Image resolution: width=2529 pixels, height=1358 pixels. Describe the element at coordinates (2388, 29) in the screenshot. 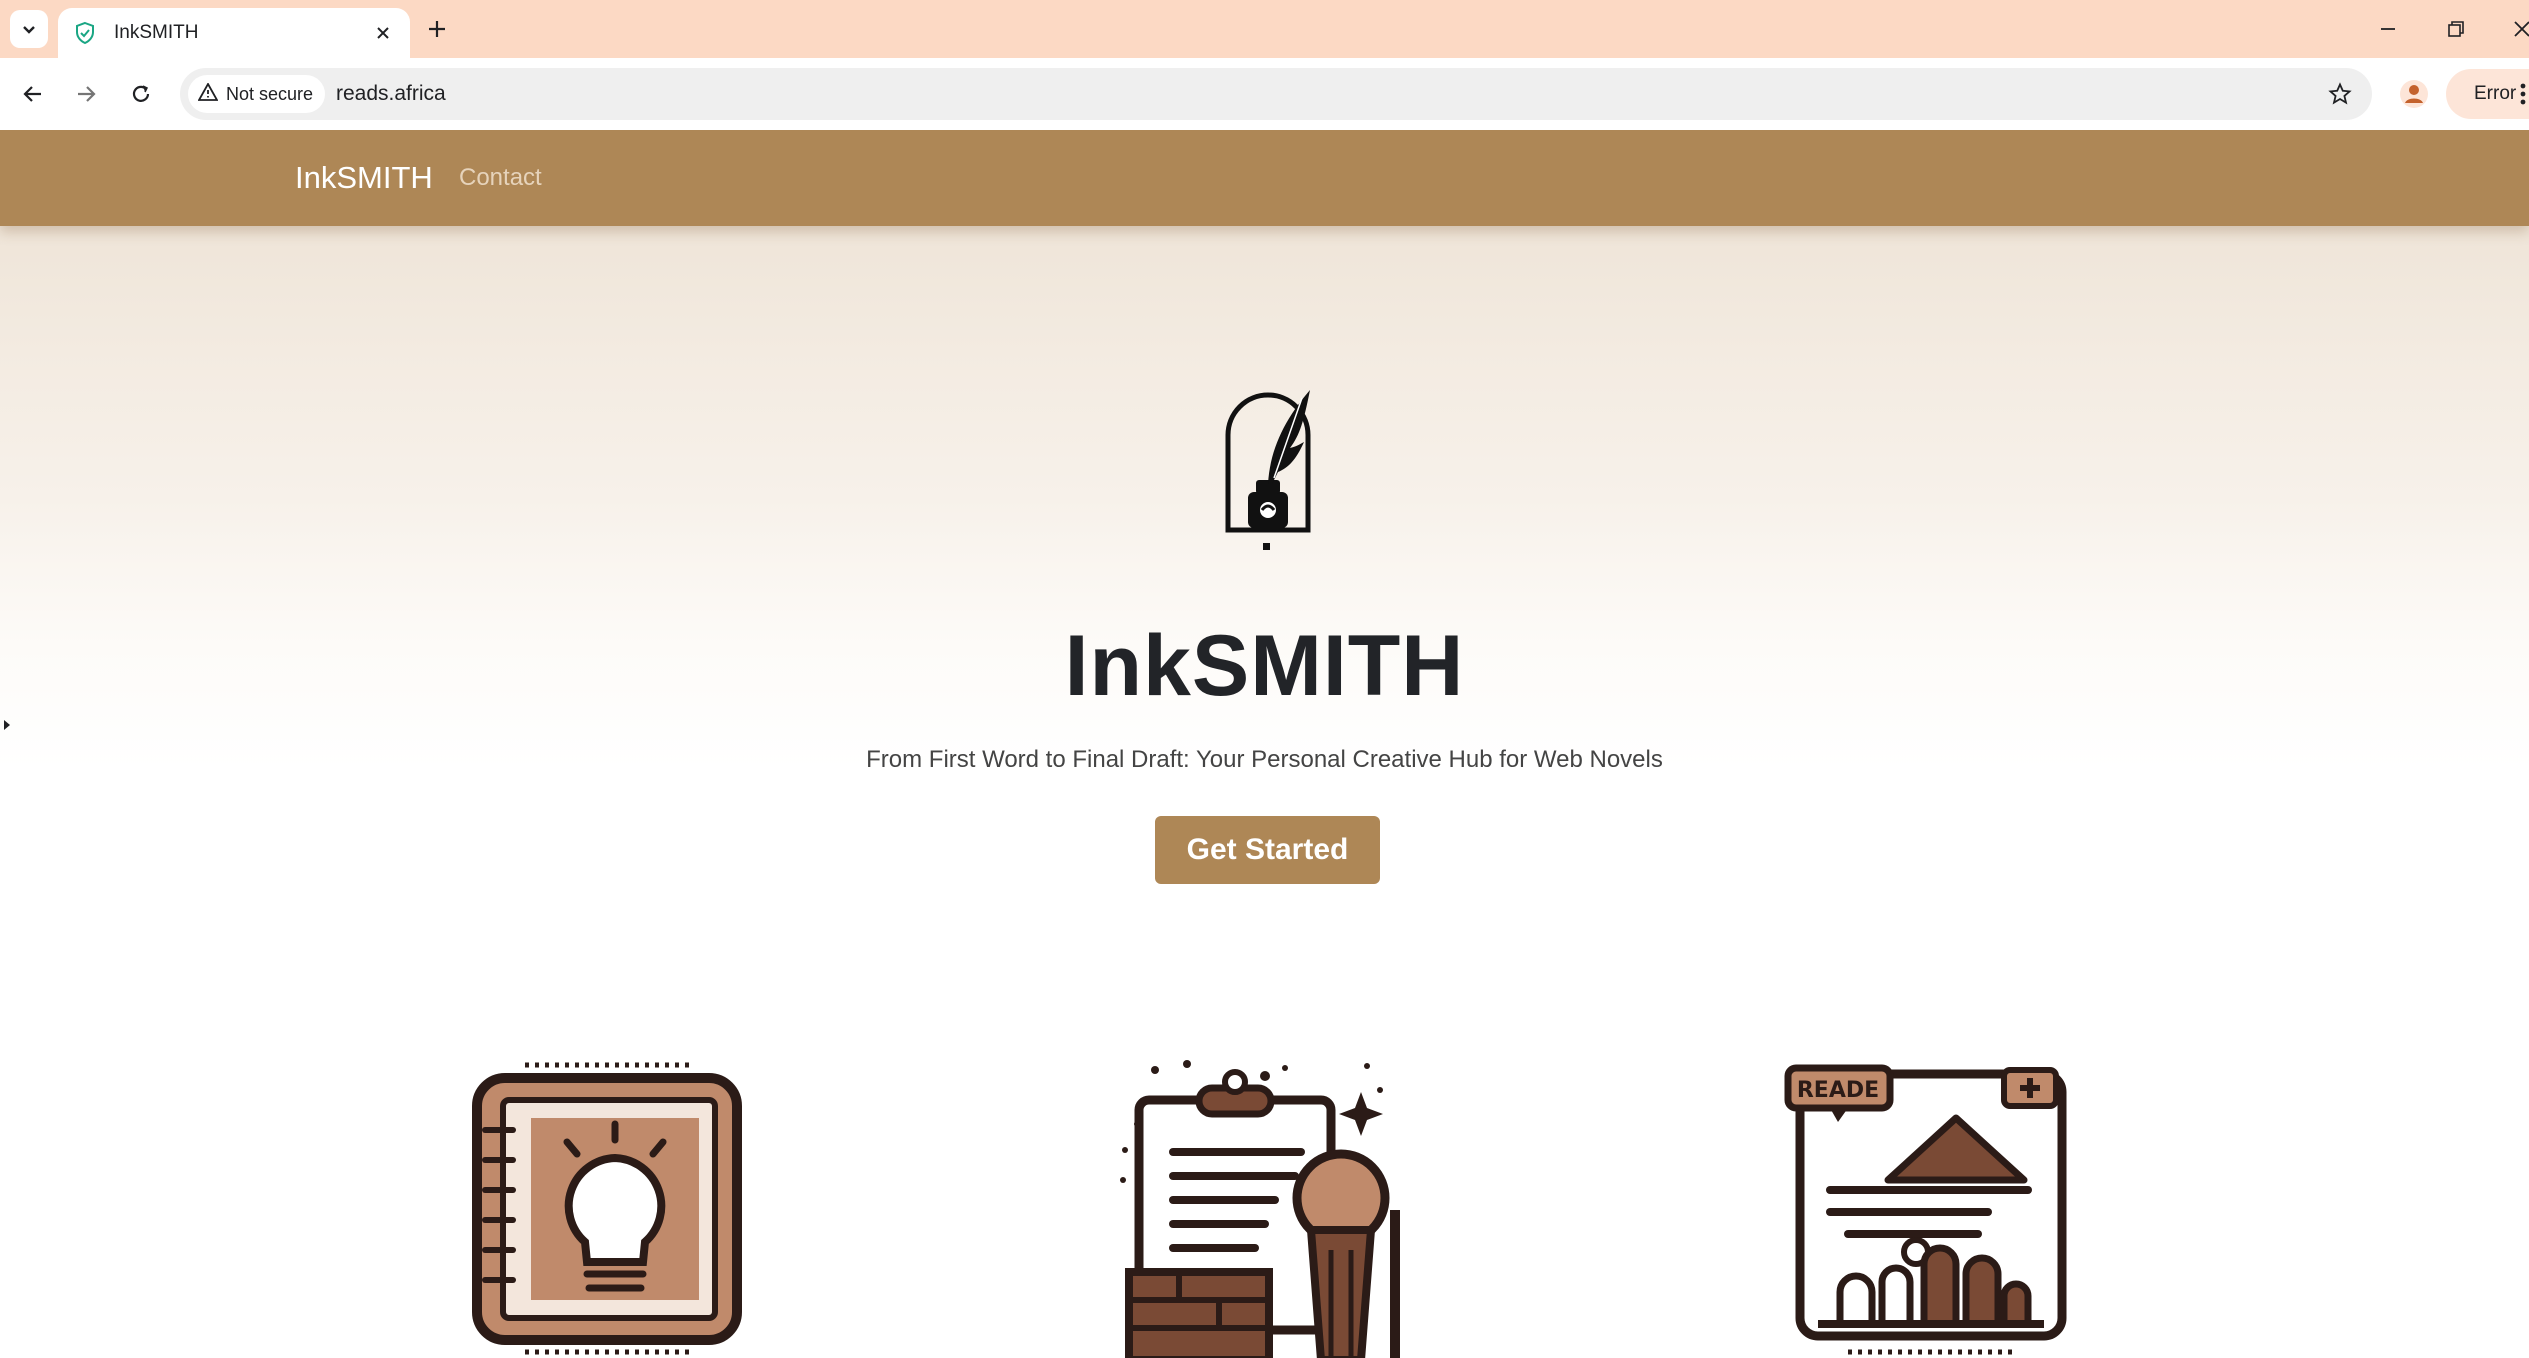

I see `minimize-icon` at that location.